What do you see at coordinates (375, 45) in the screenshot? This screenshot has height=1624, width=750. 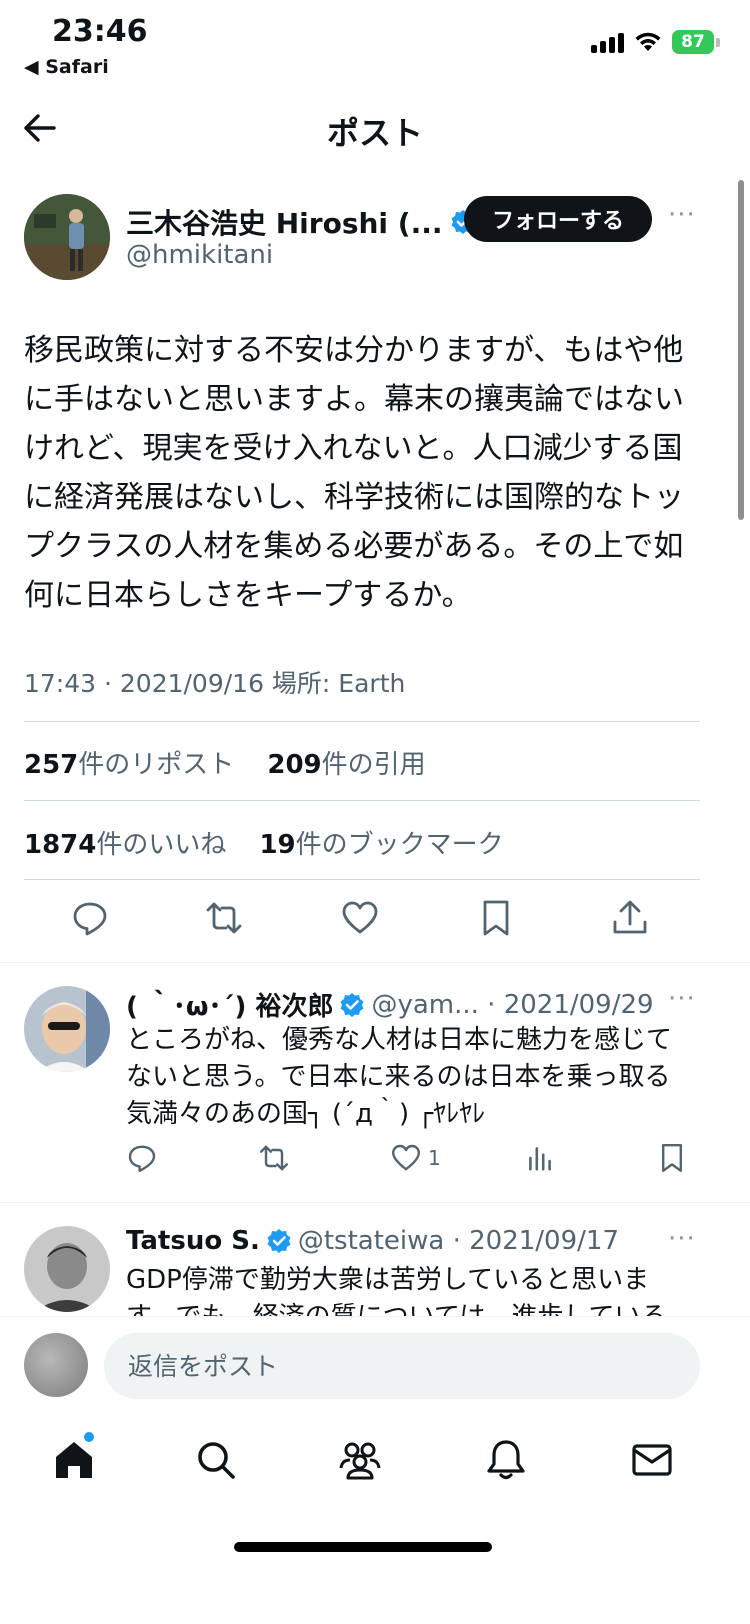 I see `status-bar: 23:46 ◀ Safari 87` at bounding box center [375, 45].